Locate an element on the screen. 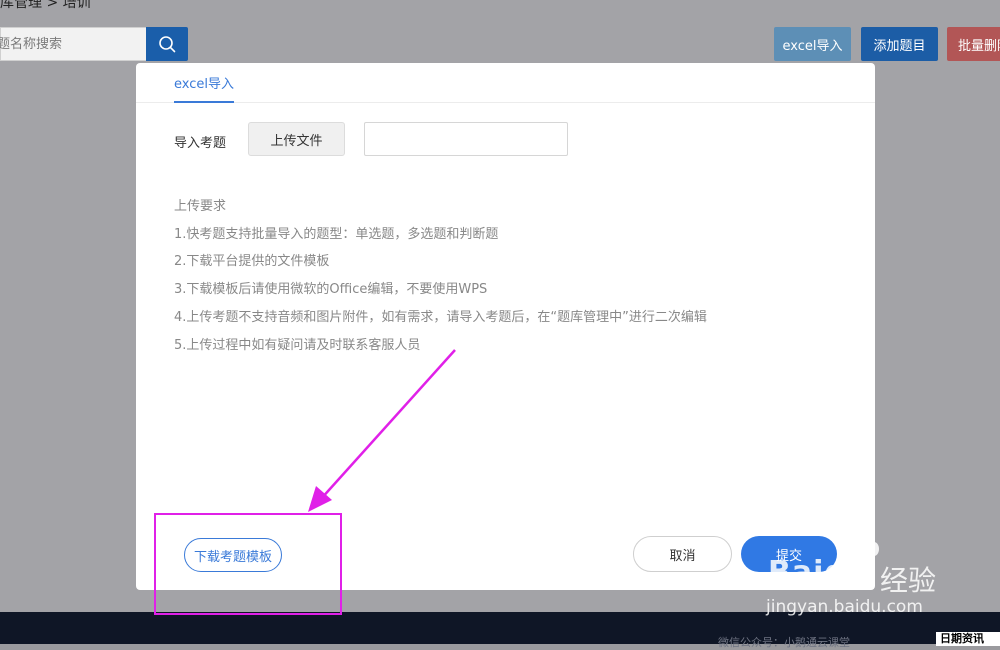 This screenshot has width=1000, height=650. search-button is located at coordinates (167, 44).